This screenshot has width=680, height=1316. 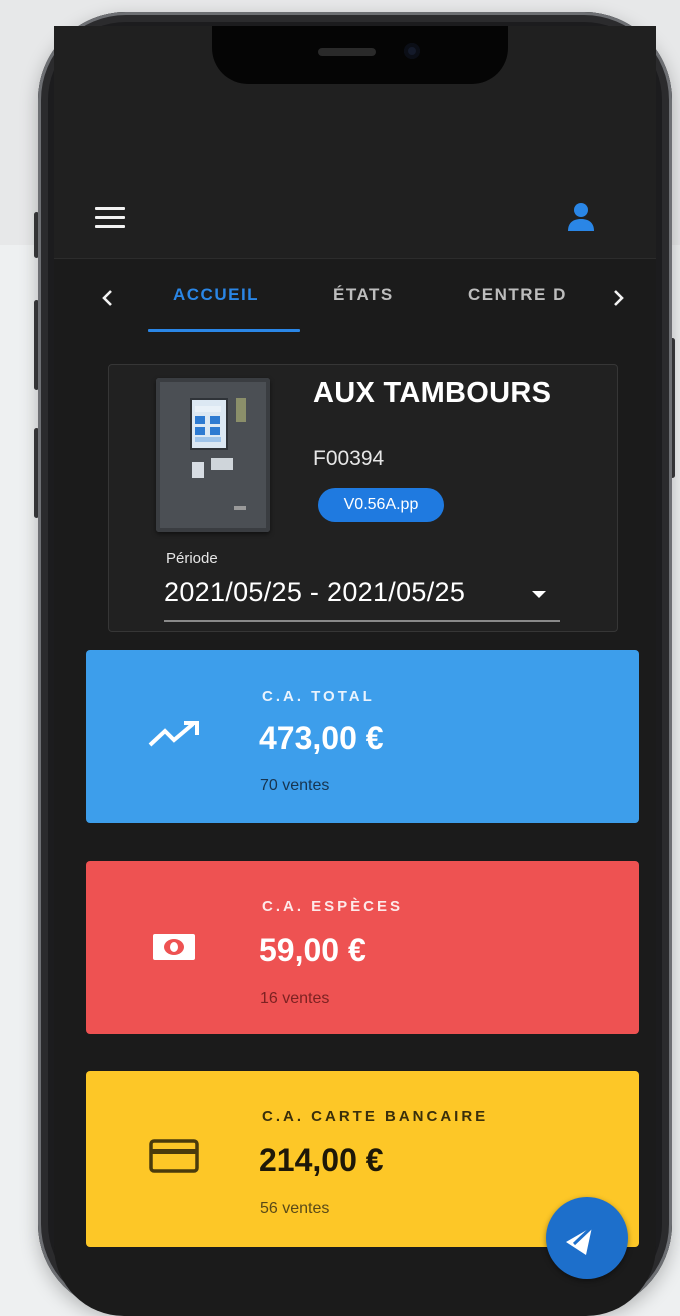 What do you see at coordinates (432, 393) in the screenshot?
I see `device-name: AUX TAMBOURS` at bounding box center [432, 393].